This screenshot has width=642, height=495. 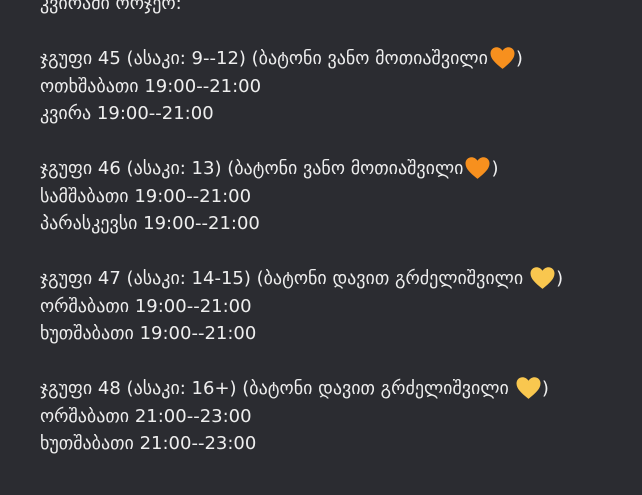 I want to click on schedule-line: პარასკევსი 19:00--21:00, so click(x=150, y=223).